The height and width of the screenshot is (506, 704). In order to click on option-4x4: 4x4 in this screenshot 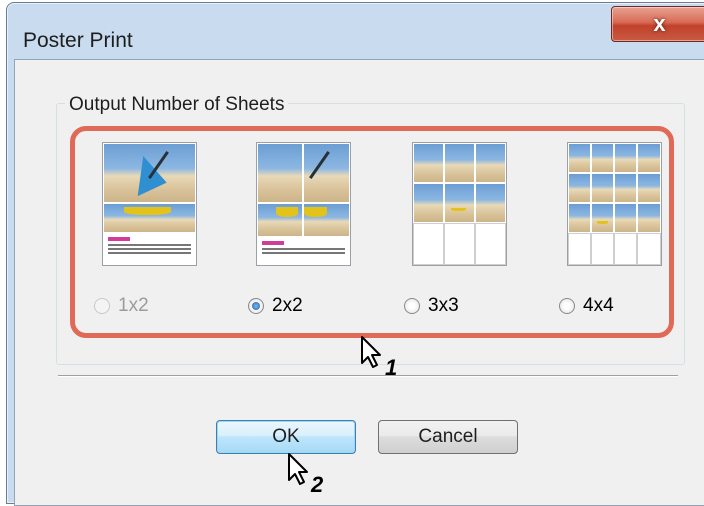, I will do `click(615, 232)`.